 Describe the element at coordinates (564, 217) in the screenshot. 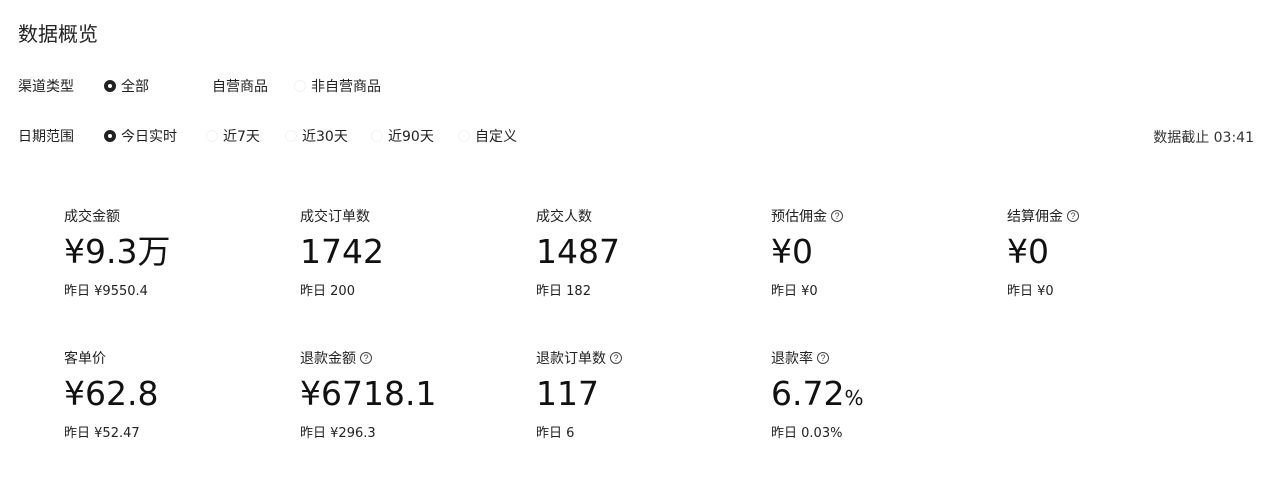

I see `metric-label: 成交人数` at that location.